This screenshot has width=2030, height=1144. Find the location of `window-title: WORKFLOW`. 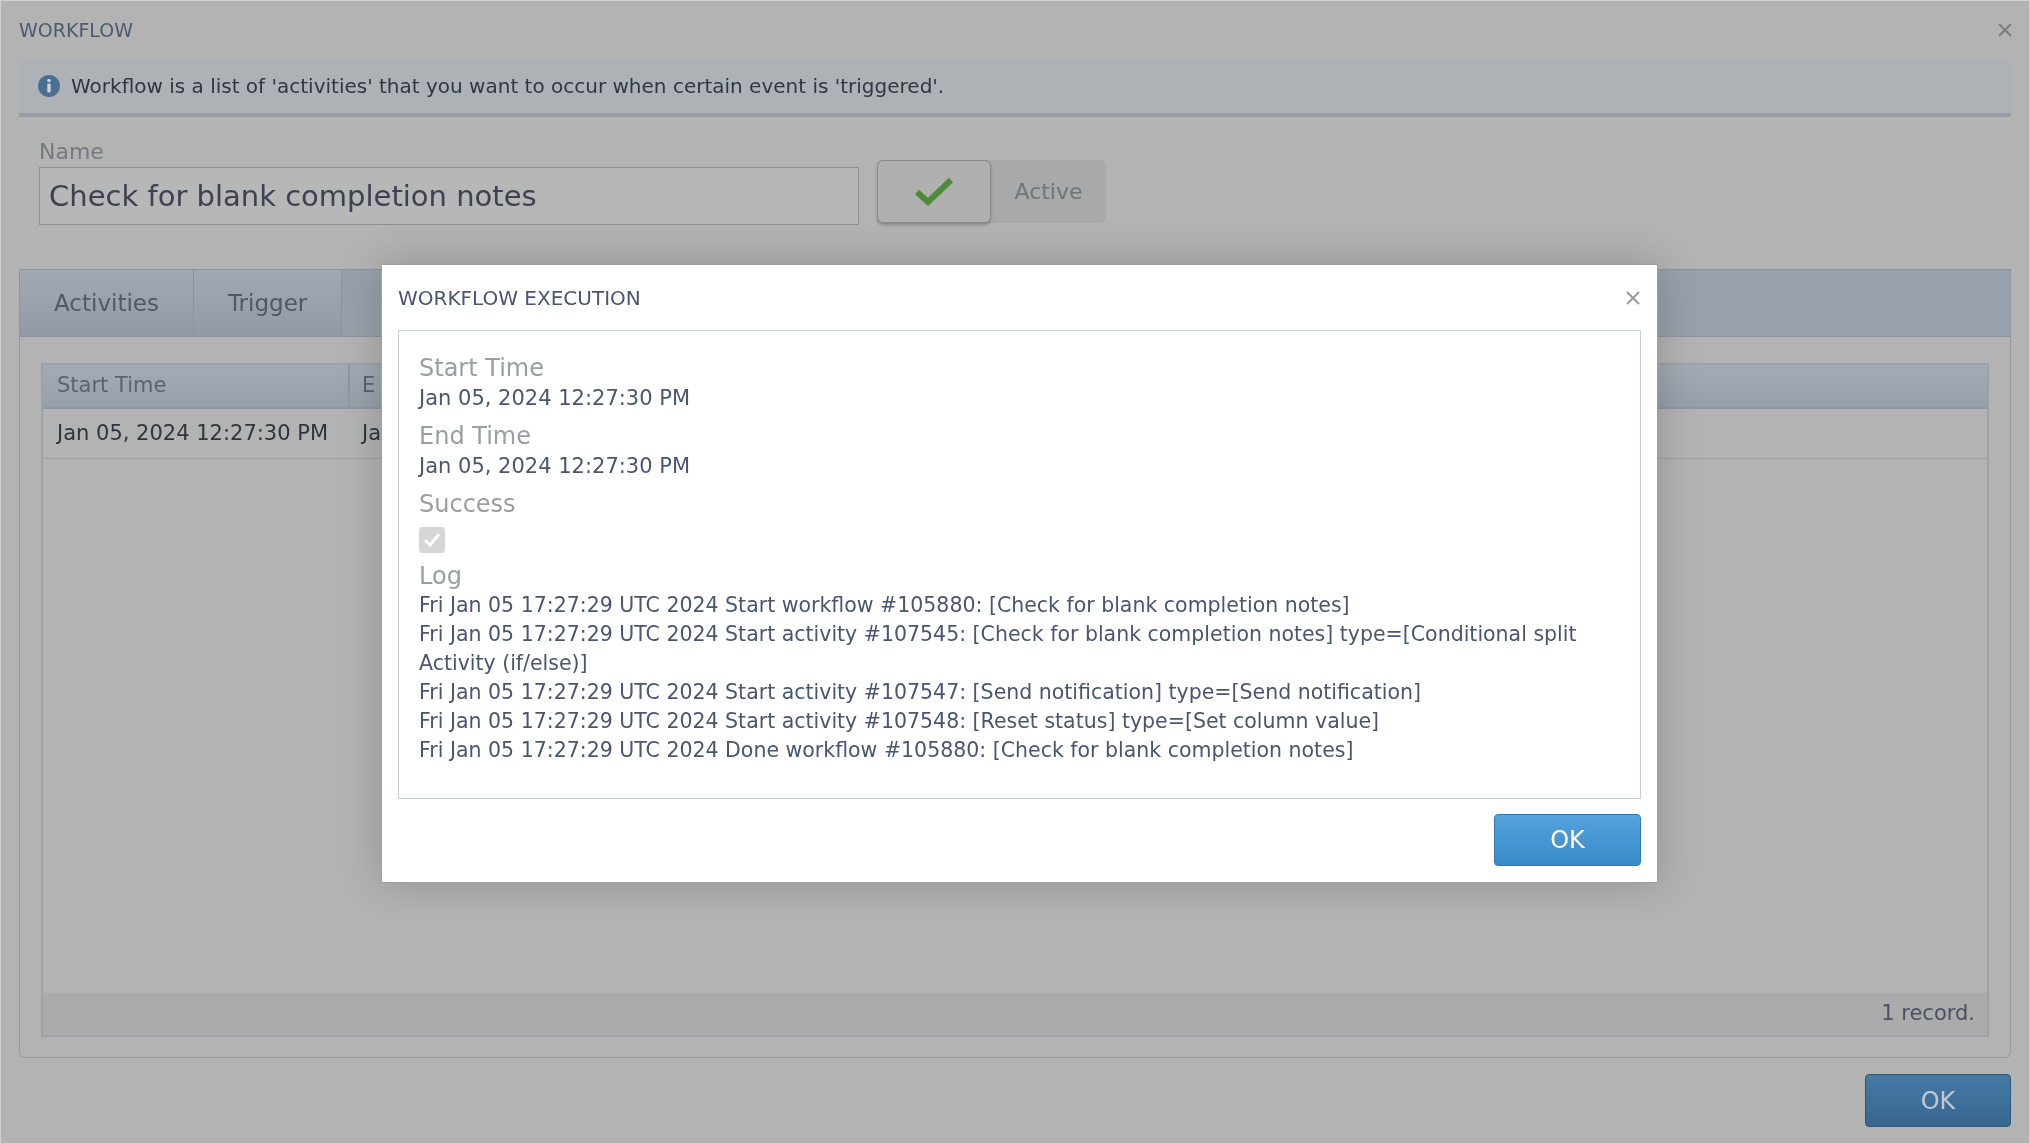

window-title: WORKFLOW is located at coordinates (76, 30).